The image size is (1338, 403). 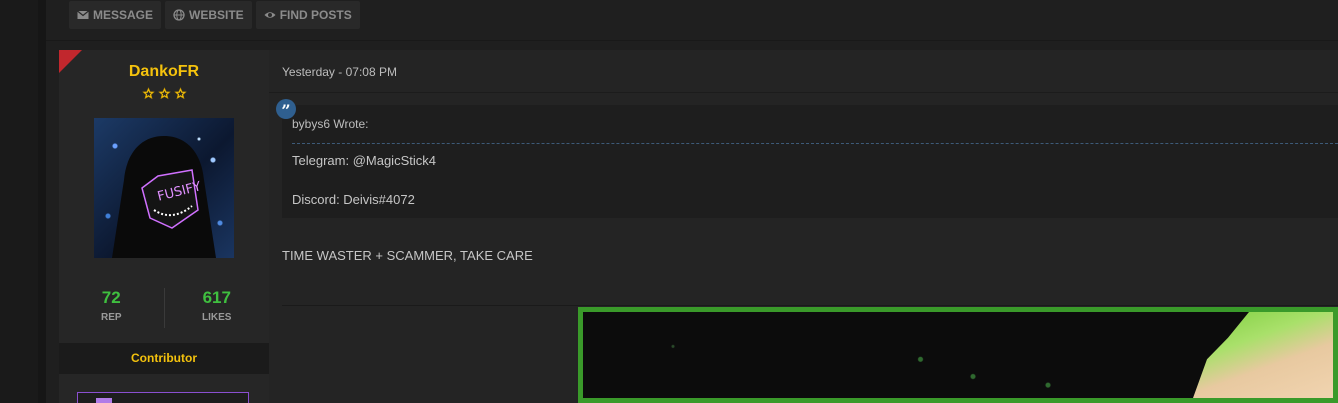 I want to click on website-button: WEBSITE, so click(x=208, y=15).